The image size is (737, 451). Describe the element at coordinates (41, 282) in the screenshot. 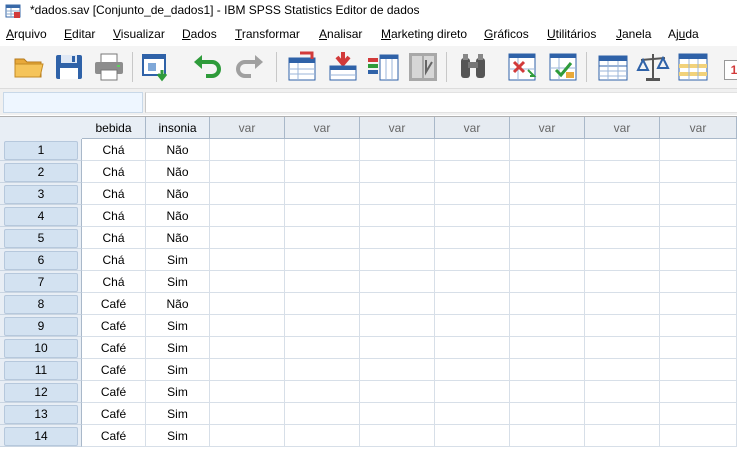

I see `row-header: 7` at that location.